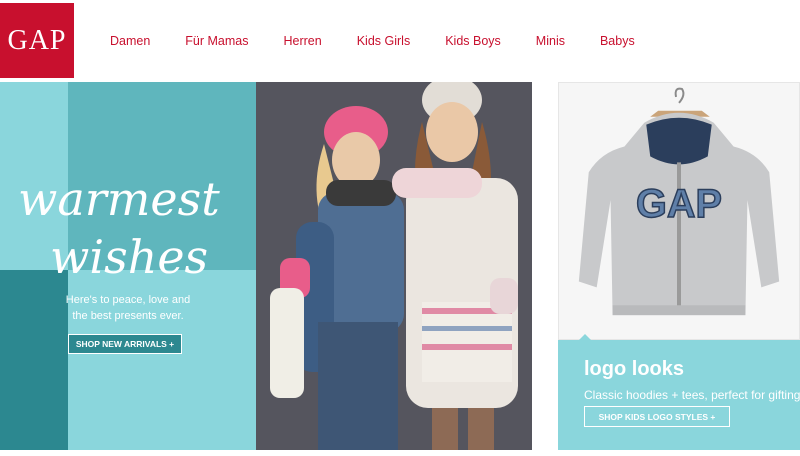  What do you see at coordinates (634, 369) in the screenshot?
I see `promo-title: logo looks` at bounding box center [634, 369].